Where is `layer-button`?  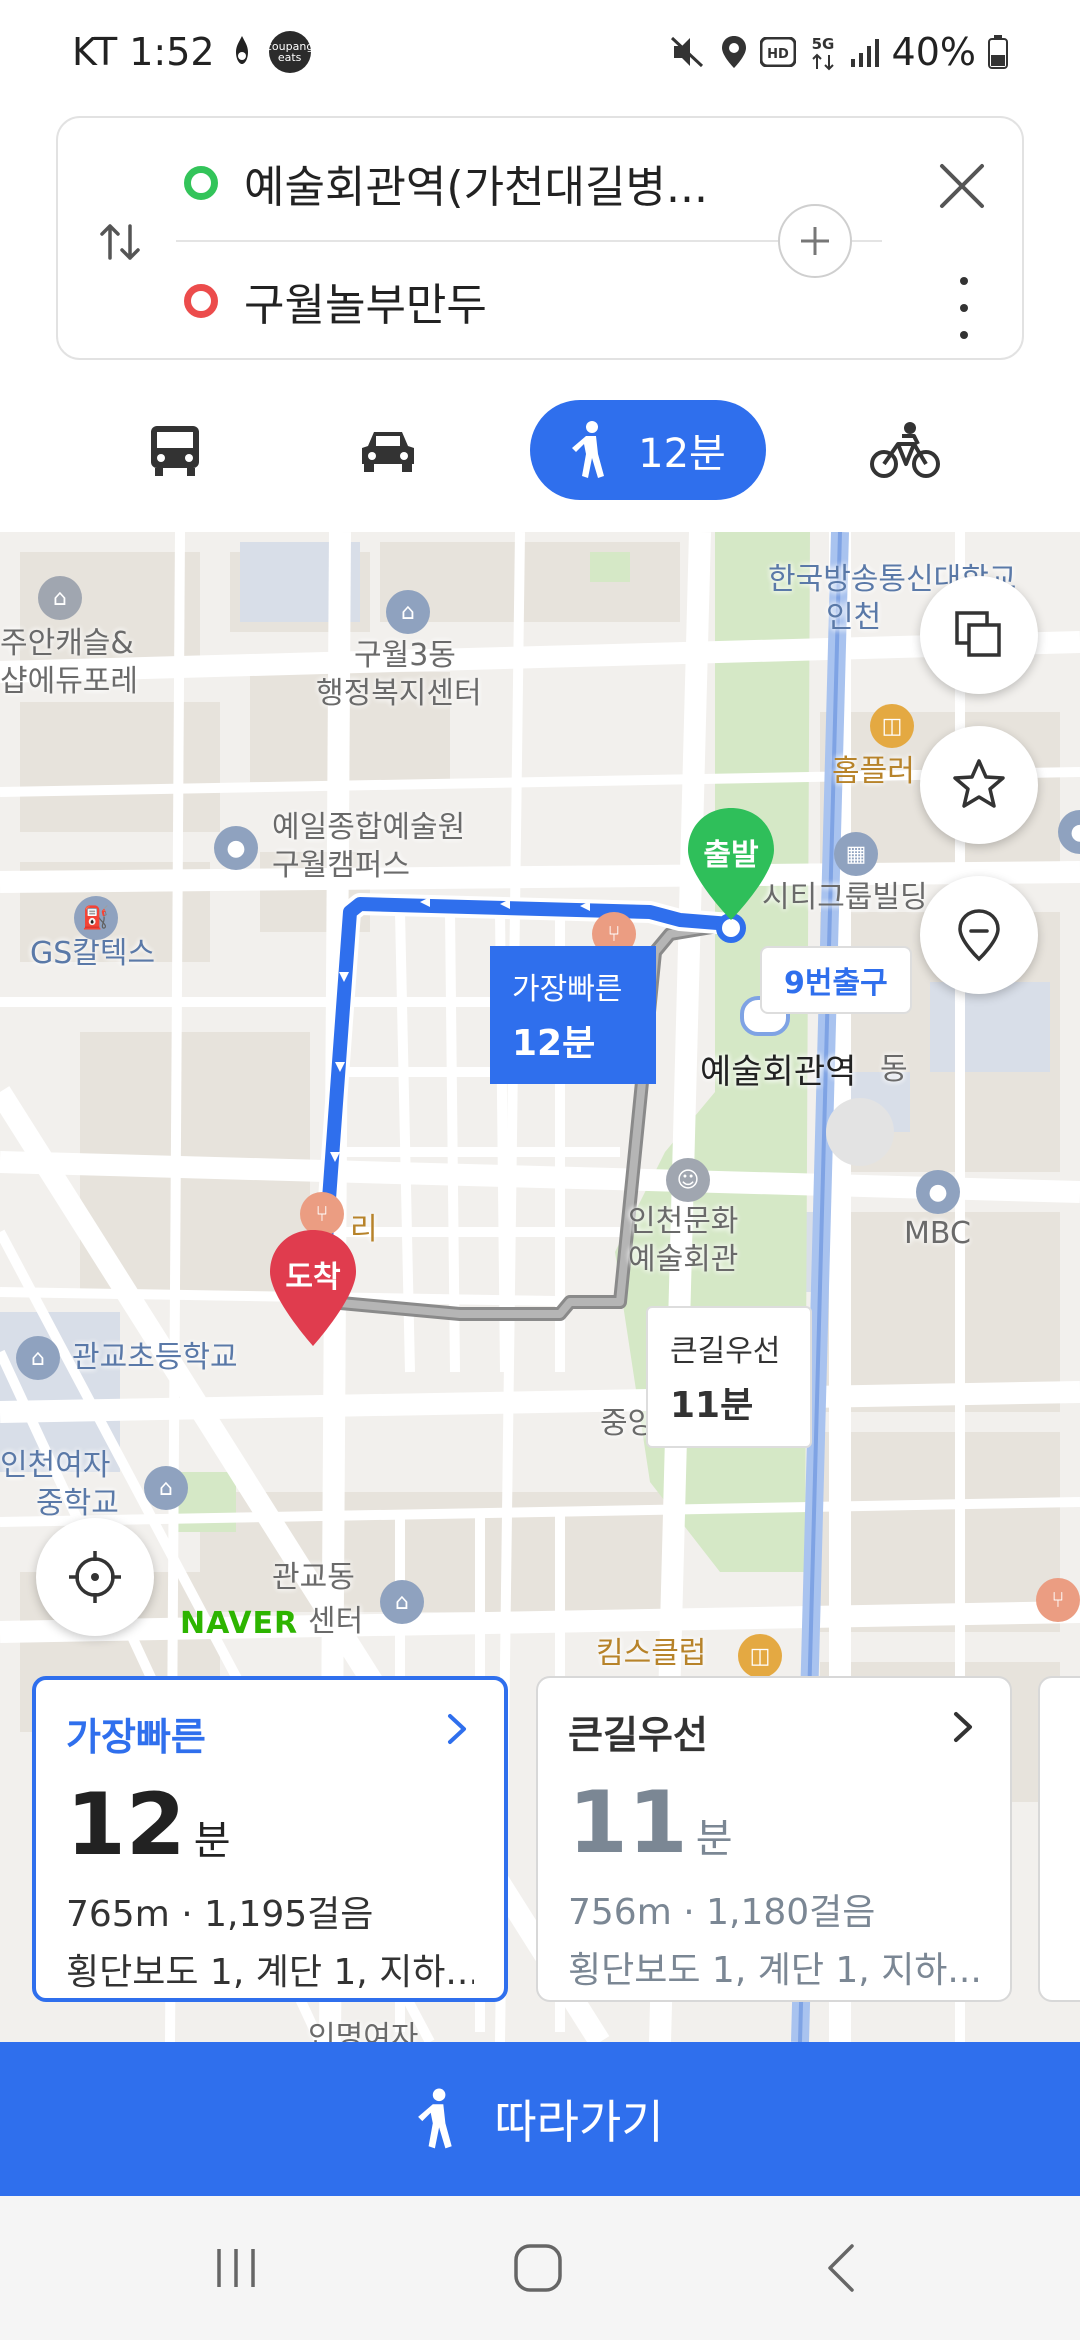 layer-button is located at coordinates (979, 635).